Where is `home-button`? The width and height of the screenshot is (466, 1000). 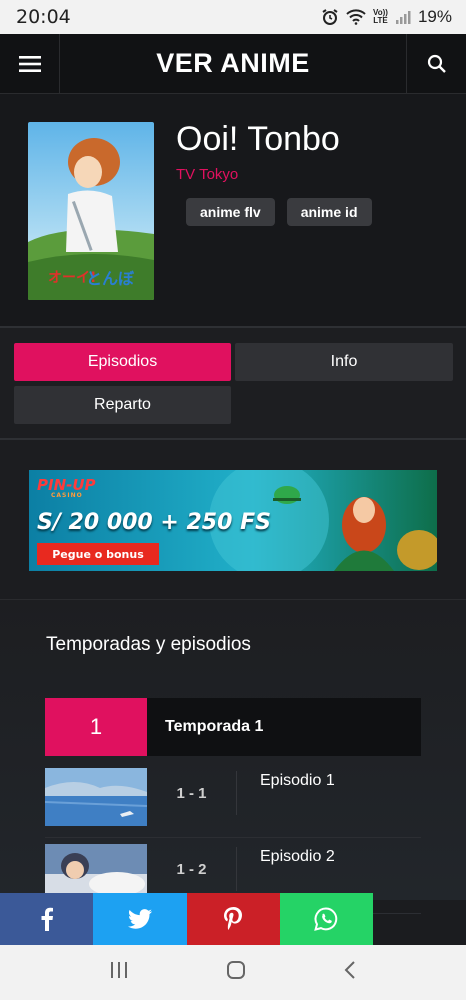
home-button is located at coordinates (236, 972).